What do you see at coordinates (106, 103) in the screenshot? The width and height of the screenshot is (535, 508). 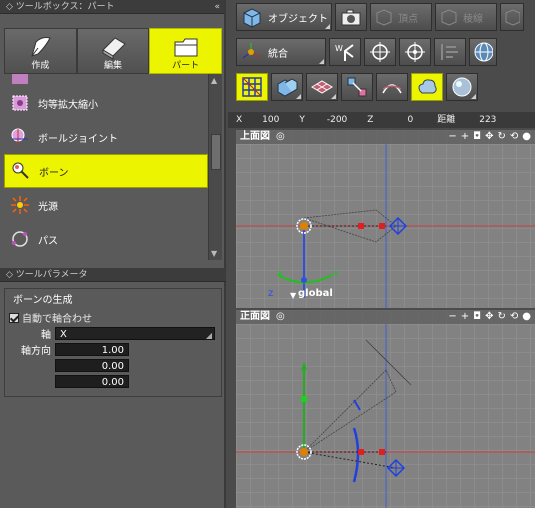 I see `list-item-uniform-scale: 均等拡大縮小` at bounding box center [106, 103].